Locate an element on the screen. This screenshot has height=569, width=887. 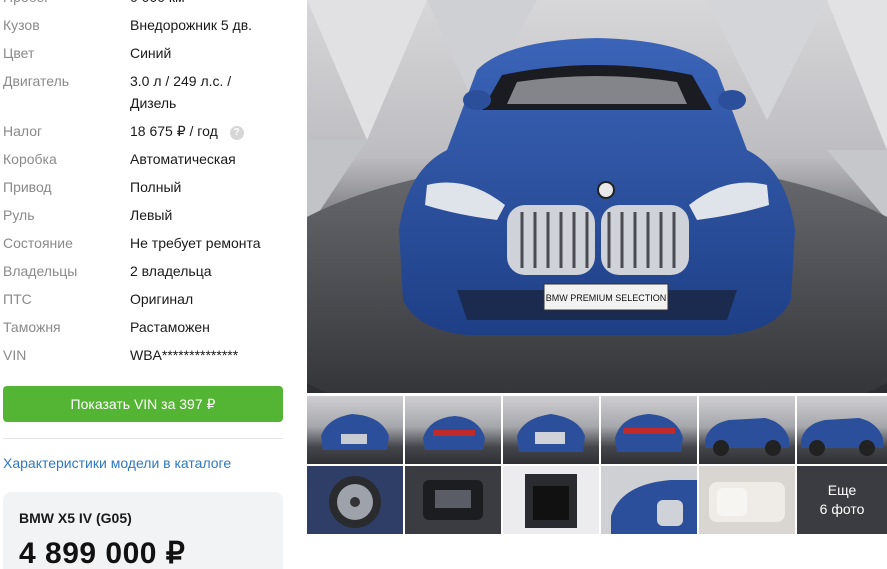
spec-label: Пробег is located at coordinates (65, 4).